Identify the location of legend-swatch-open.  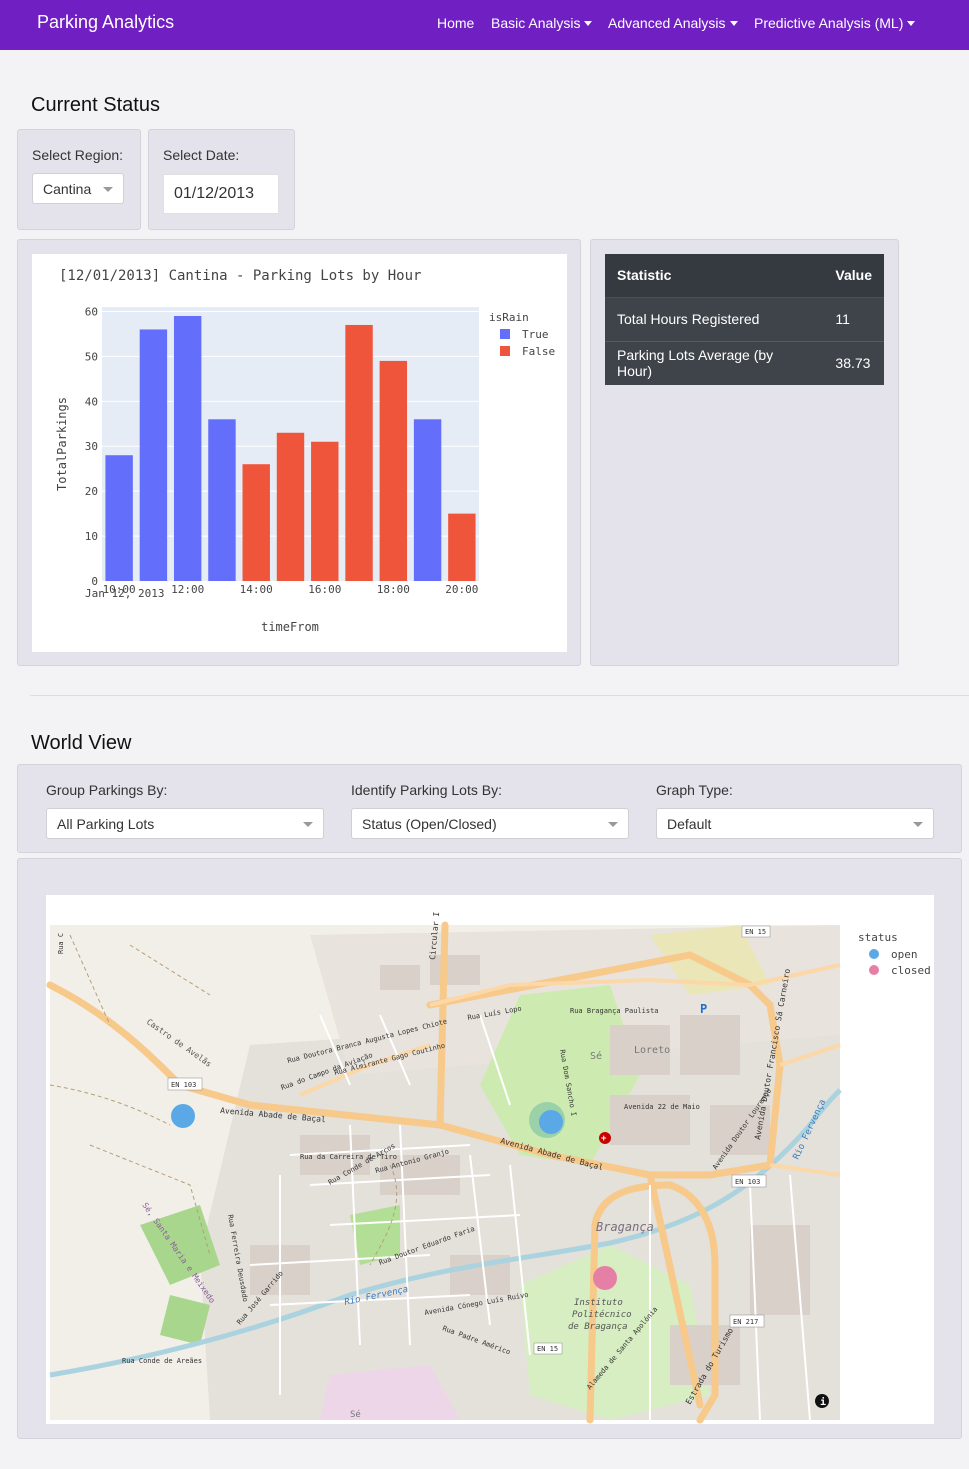
(874, 954).